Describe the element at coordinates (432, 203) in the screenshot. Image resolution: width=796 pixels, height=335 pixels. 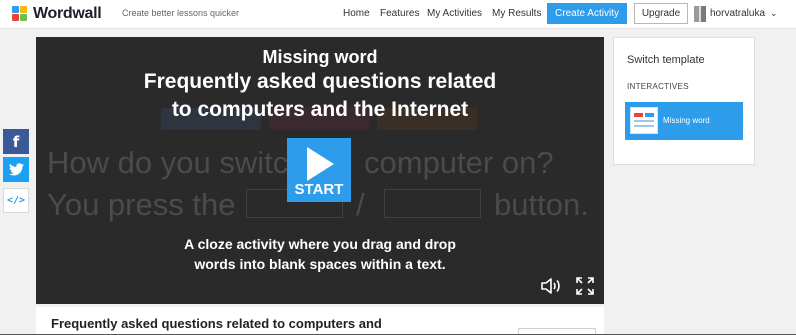
I see `answer-blank` at that location.